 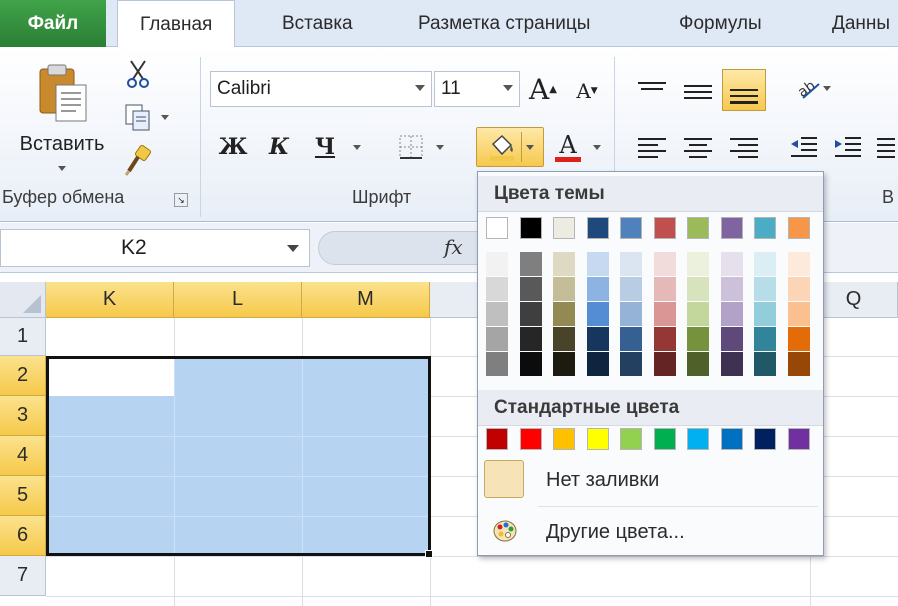 What do you see at coordinates (233, 147) in the screenshot?
I see `bold-button: Ж` at bounding box center [233, 147].